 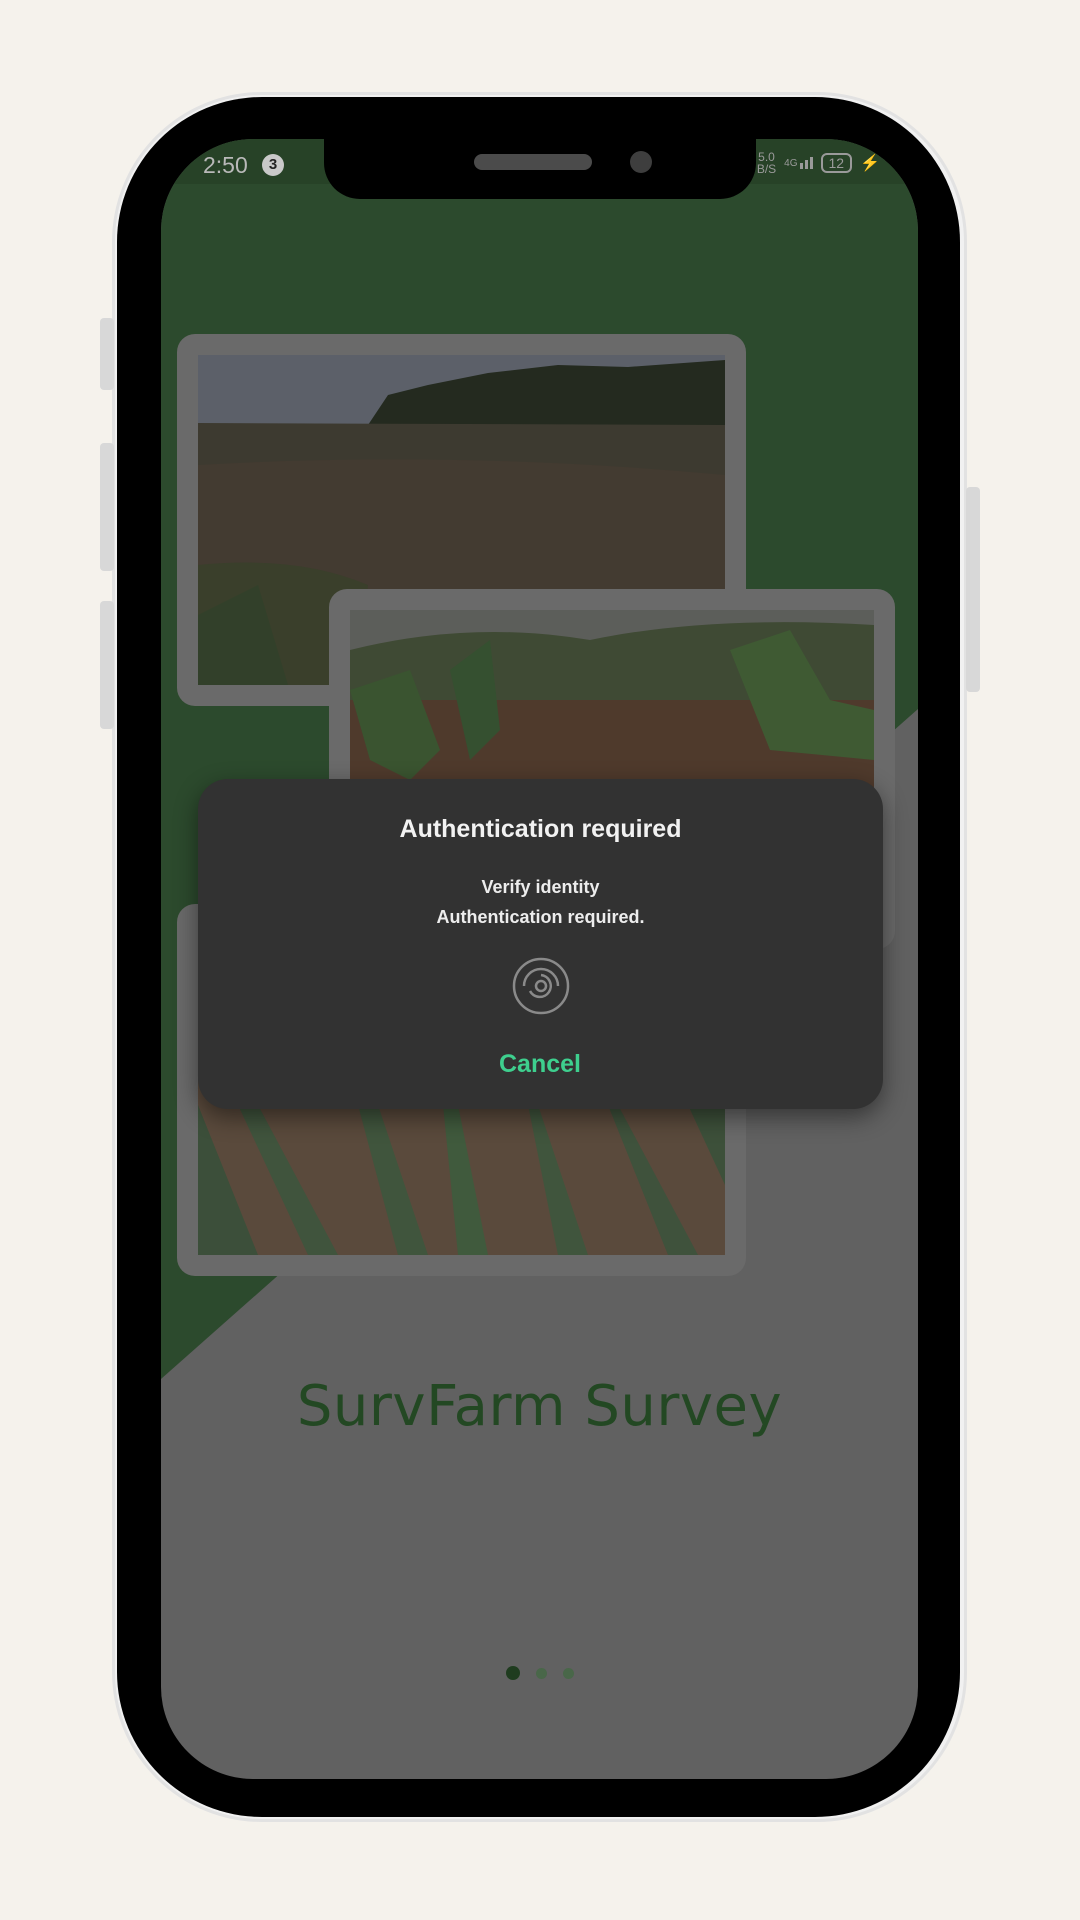 What do you see at coordinates (107, 507) in the screenshot?
I see `volume-up-button` at bounding box center [107, 507].